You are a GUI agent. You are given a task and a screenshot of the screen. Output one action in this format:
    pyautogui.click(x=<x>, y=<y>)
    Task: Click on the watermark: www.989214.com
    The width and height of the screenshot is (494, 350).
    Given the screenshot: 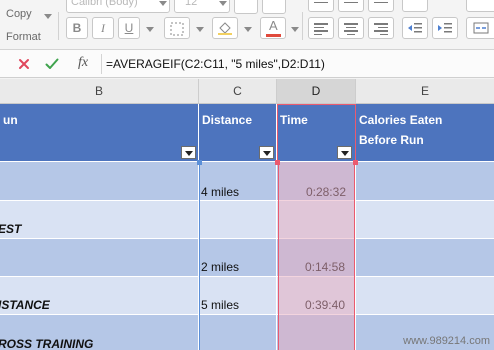 What is the action you would take?
    pyautogui.click(x=446, y=341)
    